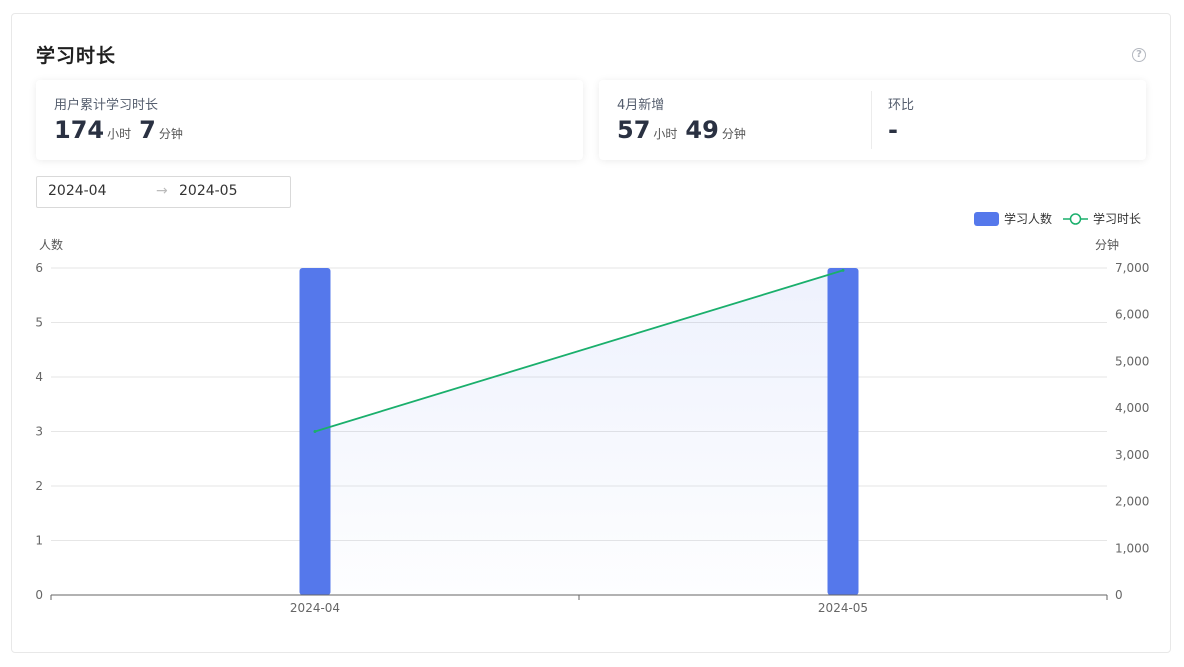 This screenshot has height=667, width=1184. I want to click on x-tick-label: 2024-05, so click(843, 608).